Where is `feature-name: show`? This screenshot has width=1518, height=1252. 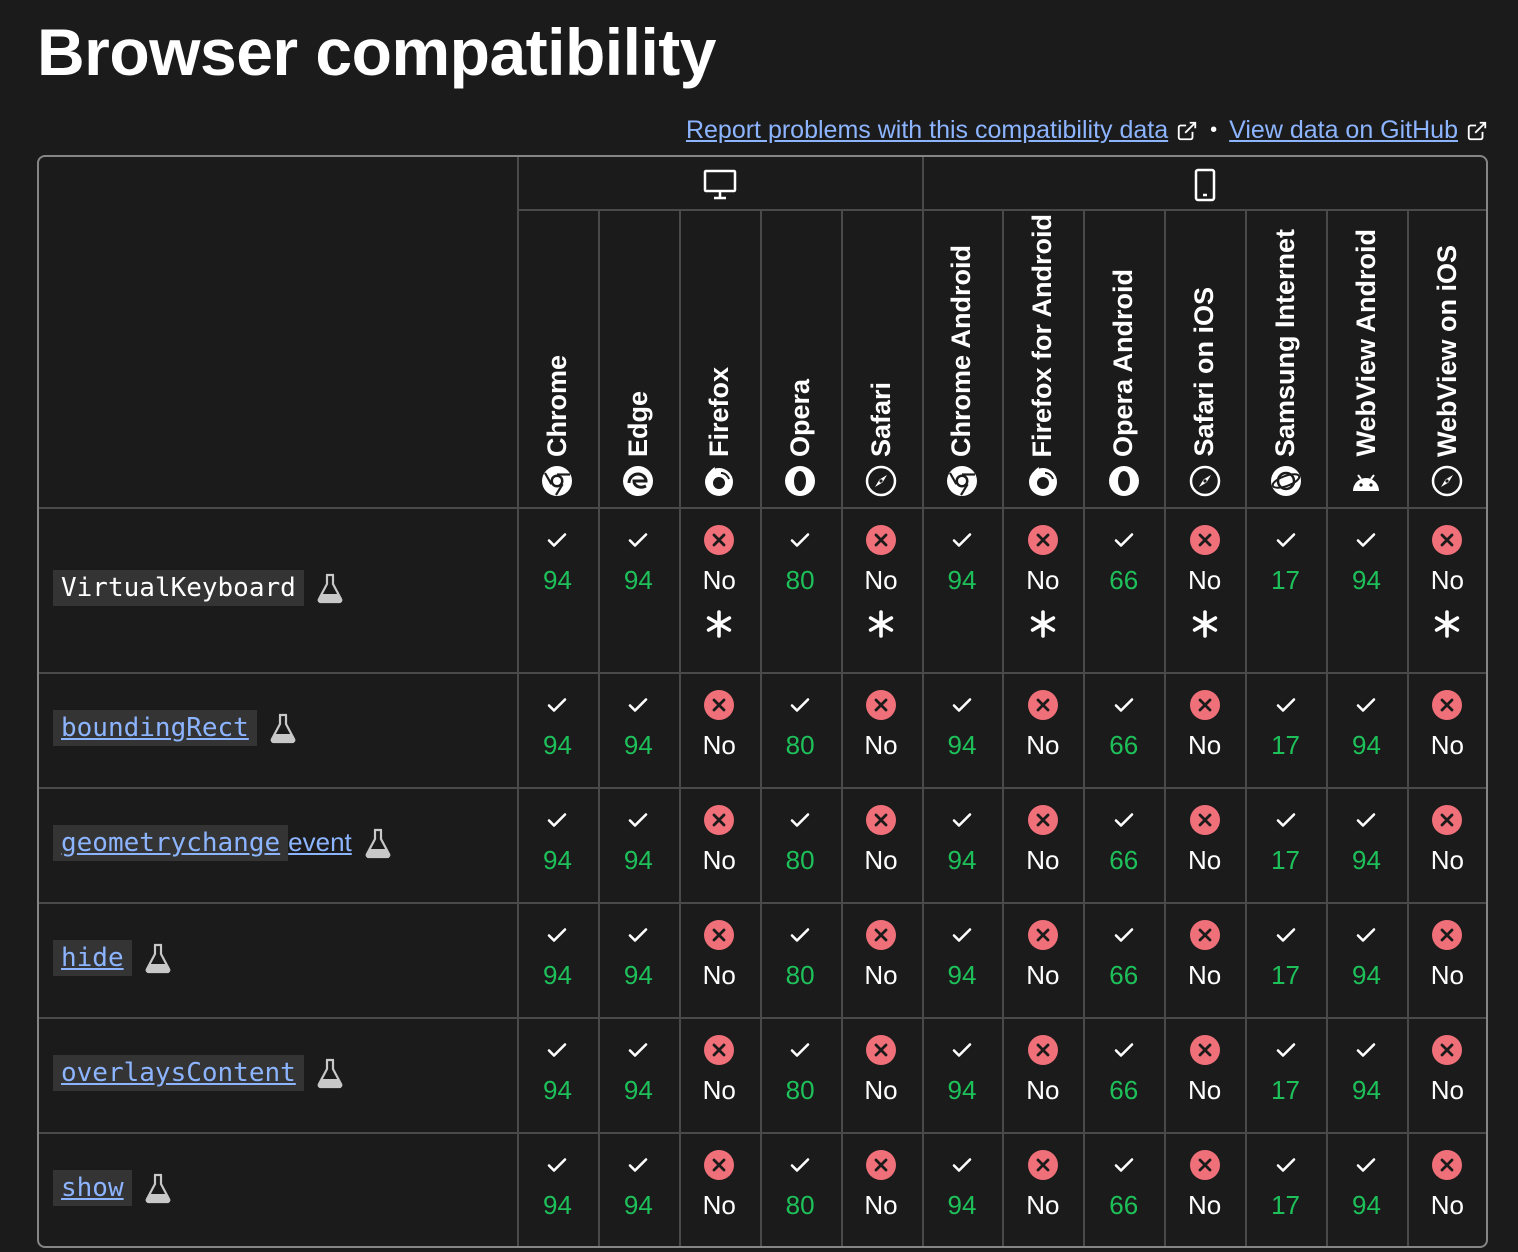 feature-name: show is located at coordinates (92, 1188).